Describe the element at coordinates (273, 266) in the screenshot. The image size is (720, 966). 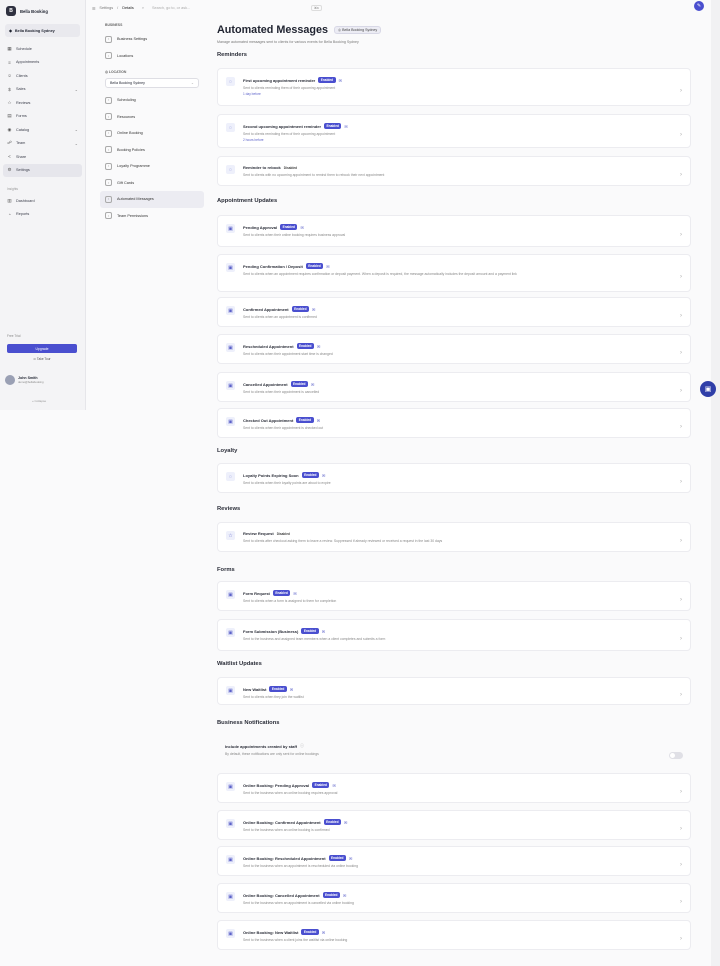
I see `message-title-text: Pending Confirmation / Deposit` at that location.